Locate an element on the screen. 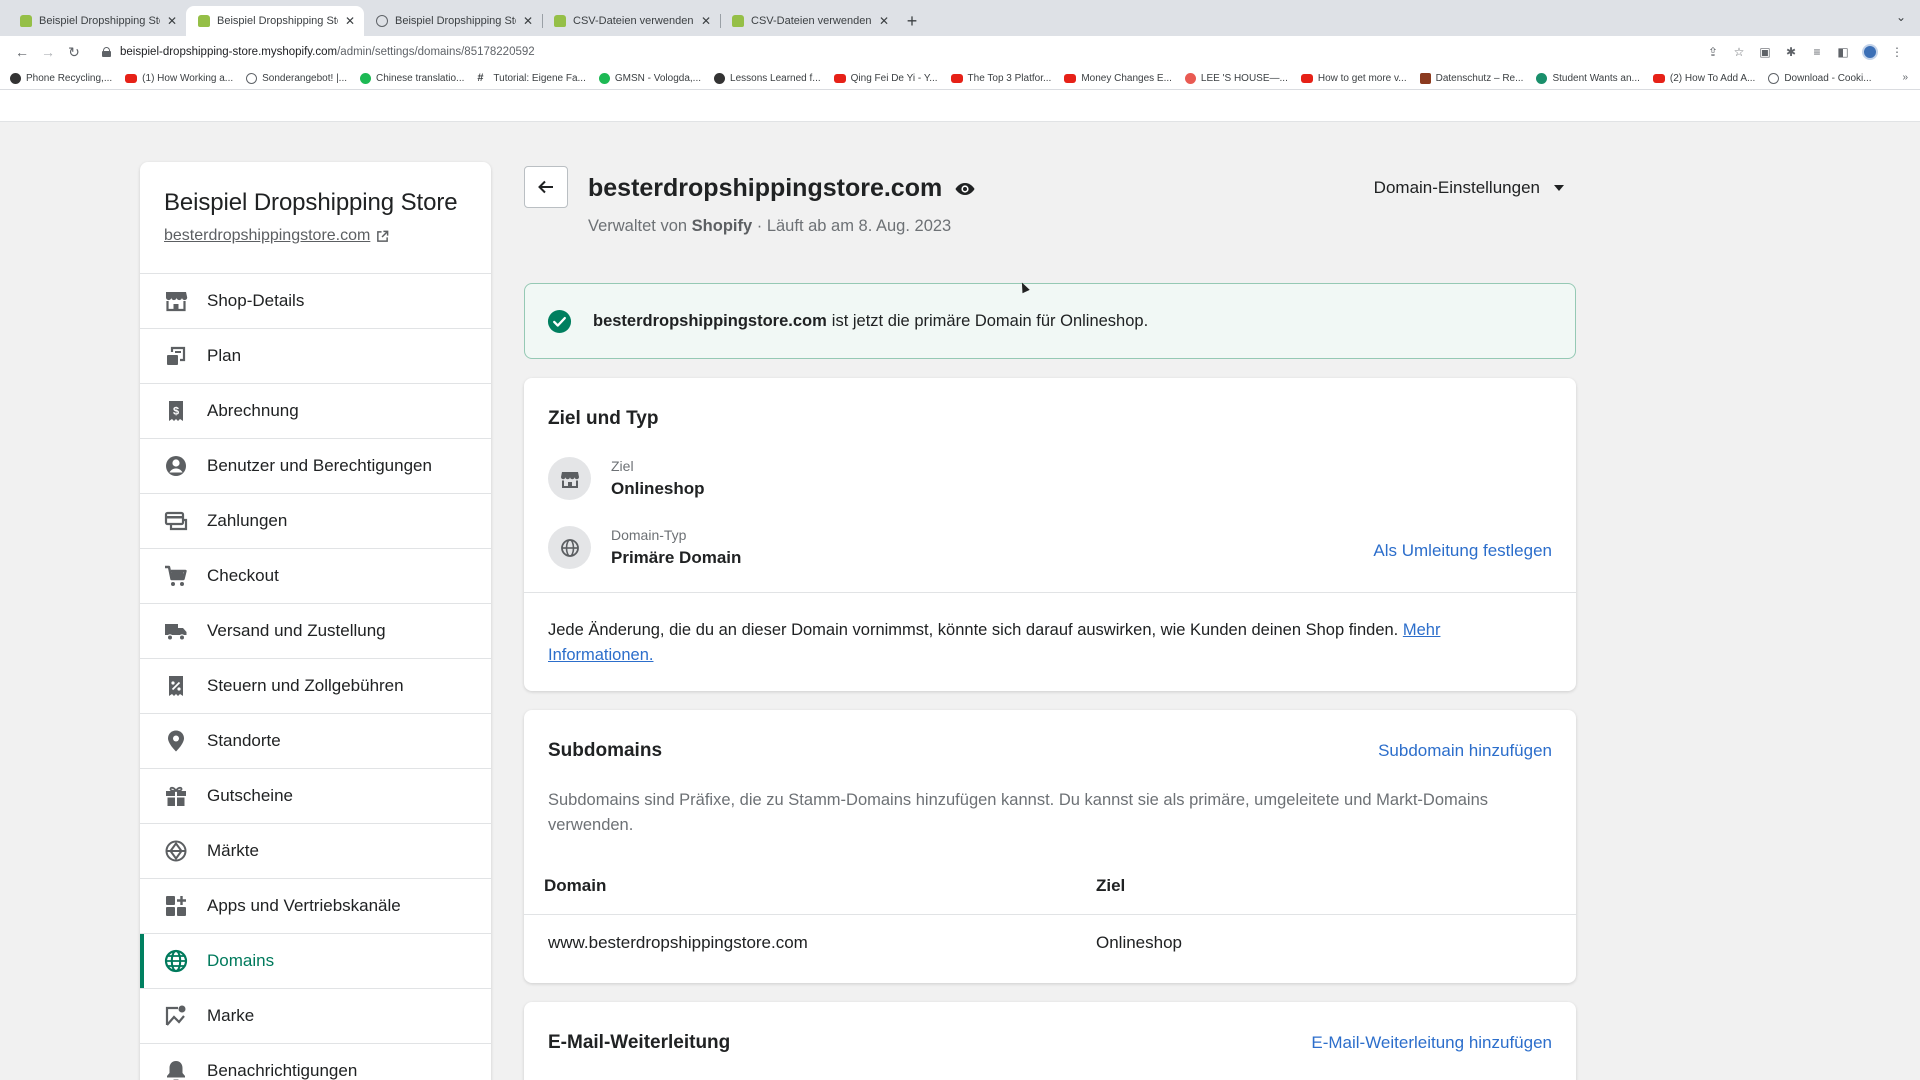  bookmarks-overflow-button: » is located at coordinates (1905, 77).